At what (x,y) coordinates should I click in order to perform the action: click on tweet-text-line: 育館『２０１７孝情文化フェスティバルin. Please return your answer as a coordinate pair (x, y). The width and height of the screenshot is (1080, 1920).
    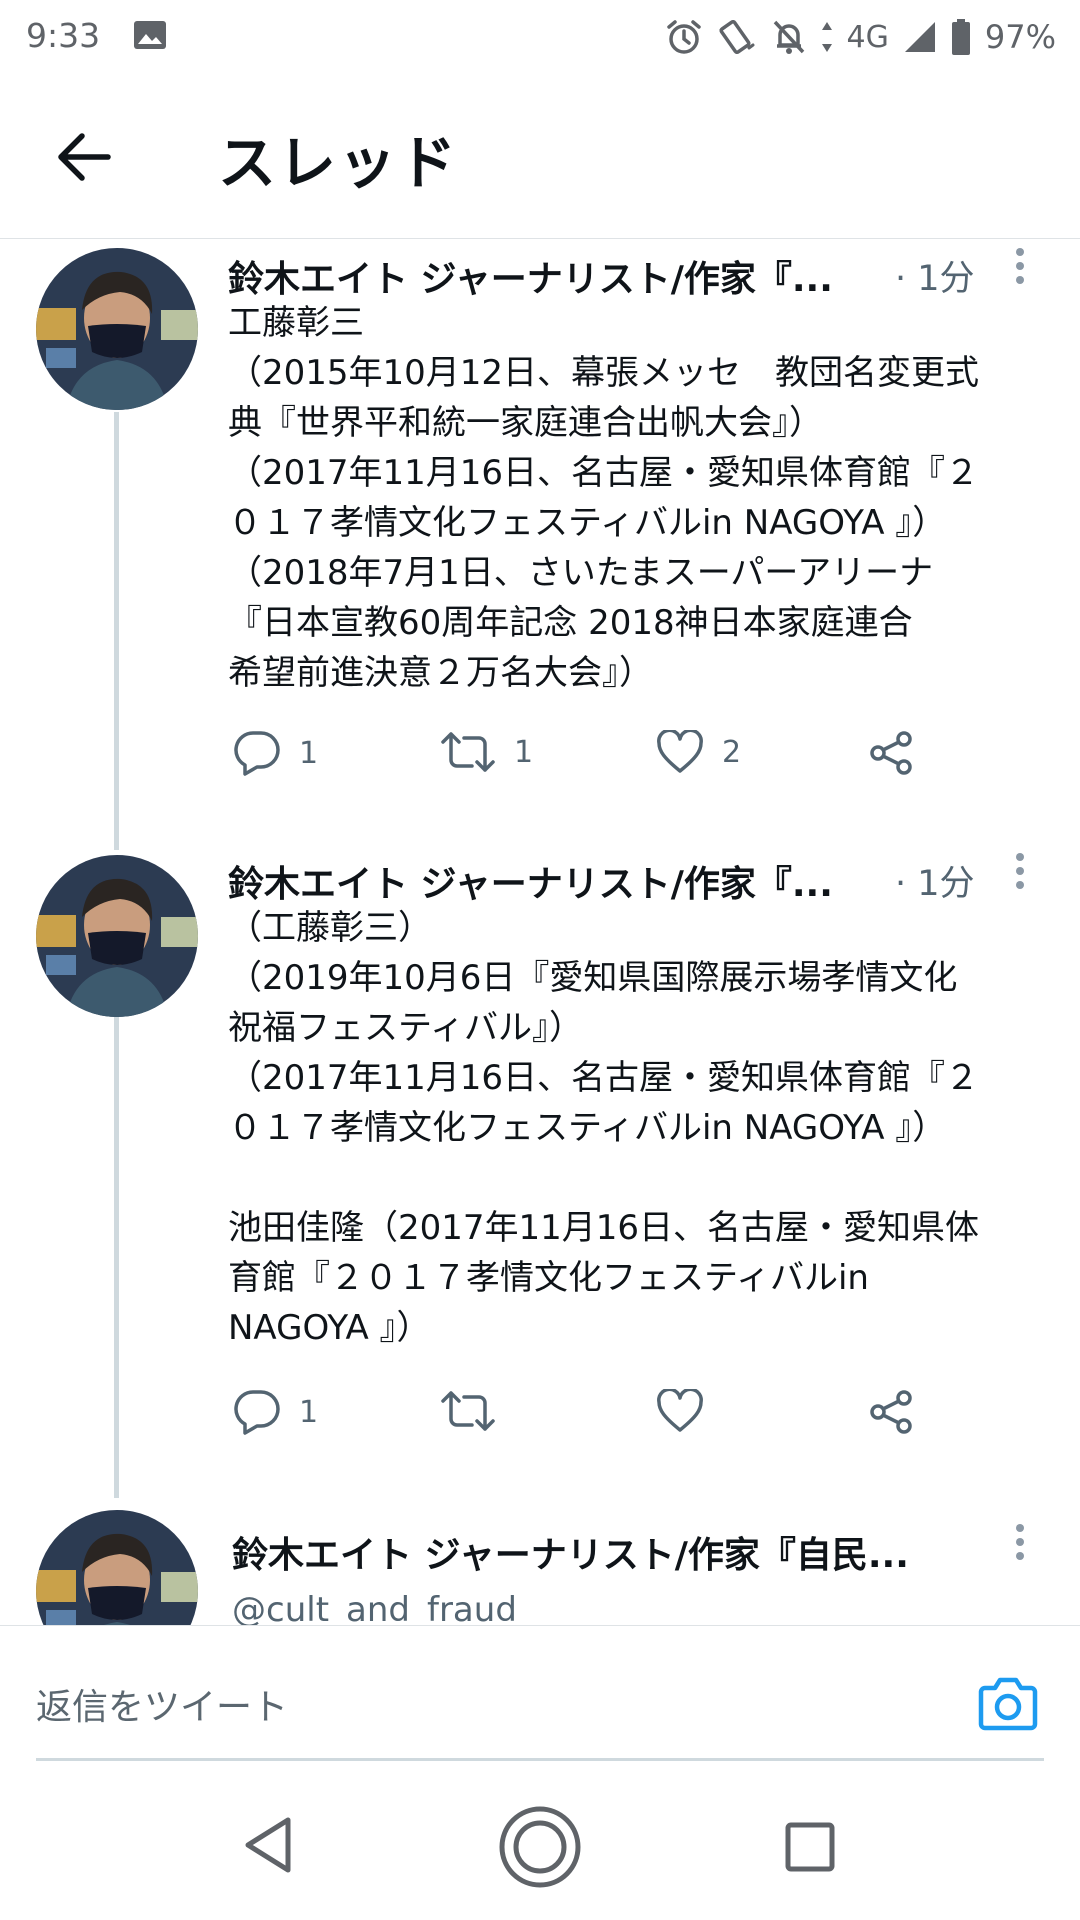
    Looking at the image, I should click on (548, 1278).